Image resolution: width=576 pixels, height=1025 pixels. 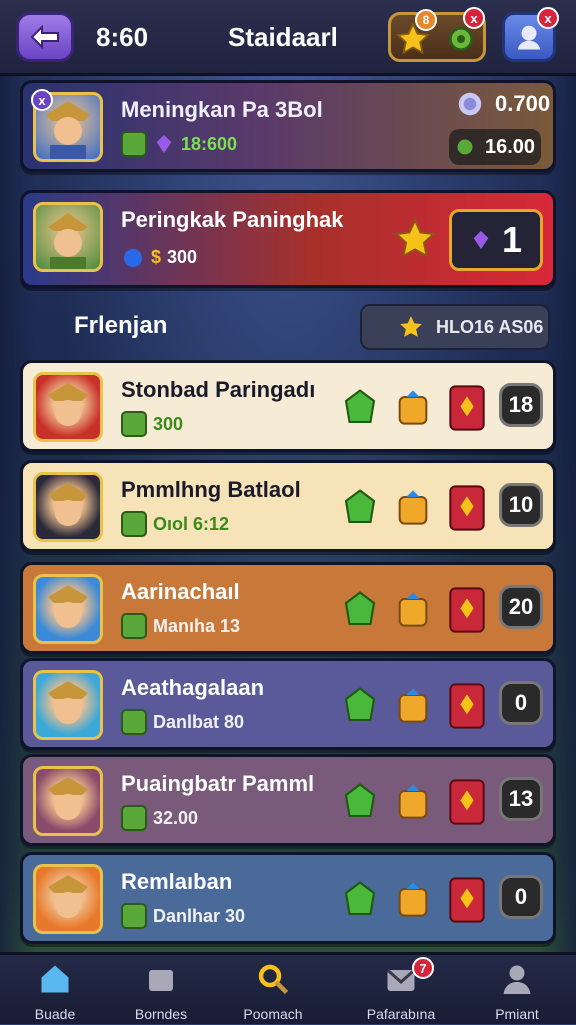 What do you see at coordinates (510, 146) in the screenshot?
I see `row-value-pill-text: 16.00` at bounding box center [510, 146].